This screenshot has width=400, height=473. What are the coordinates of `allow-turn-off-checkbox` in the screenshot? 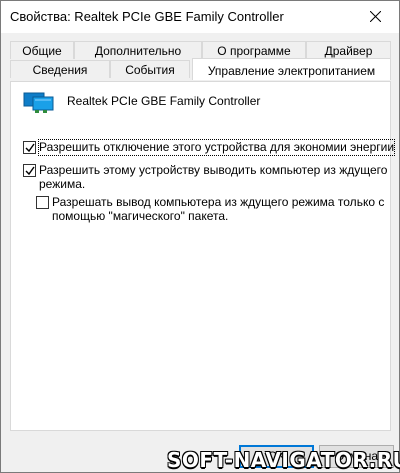 It's located at (29, 147).